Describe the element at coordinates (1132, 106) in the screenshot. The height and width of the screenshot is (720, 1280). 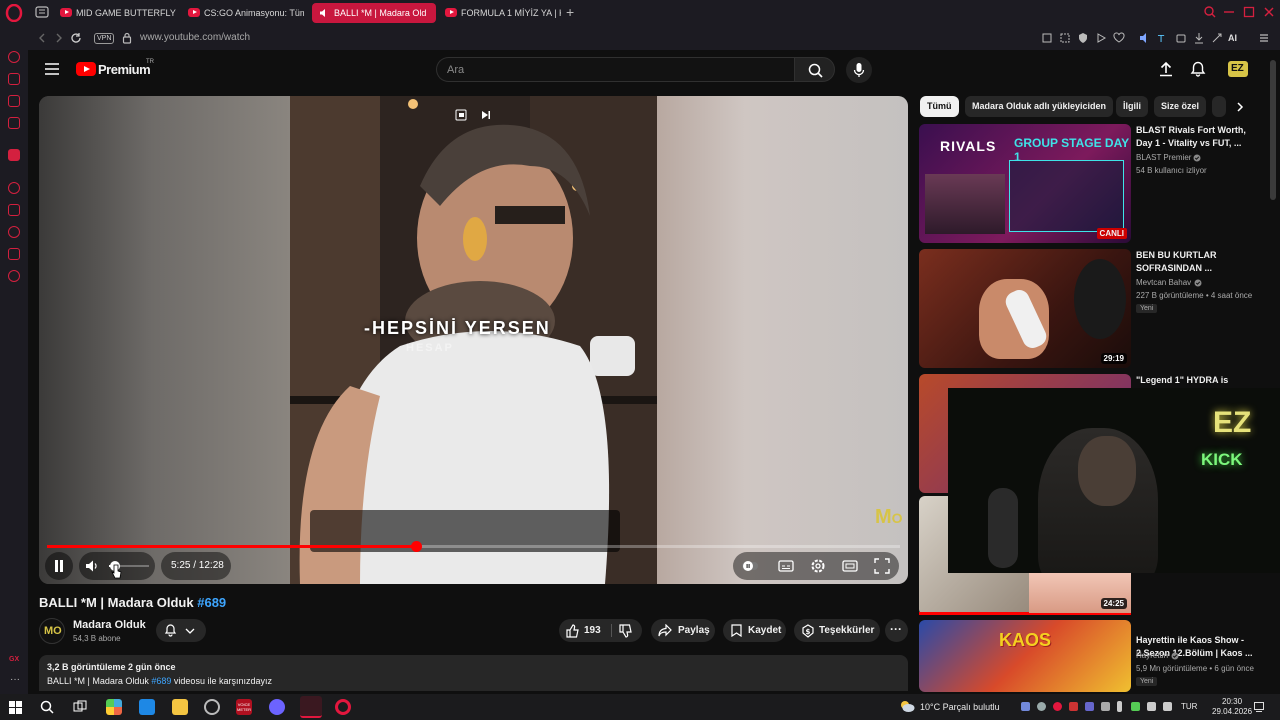
I see `chip-related: İlgili` at that location.